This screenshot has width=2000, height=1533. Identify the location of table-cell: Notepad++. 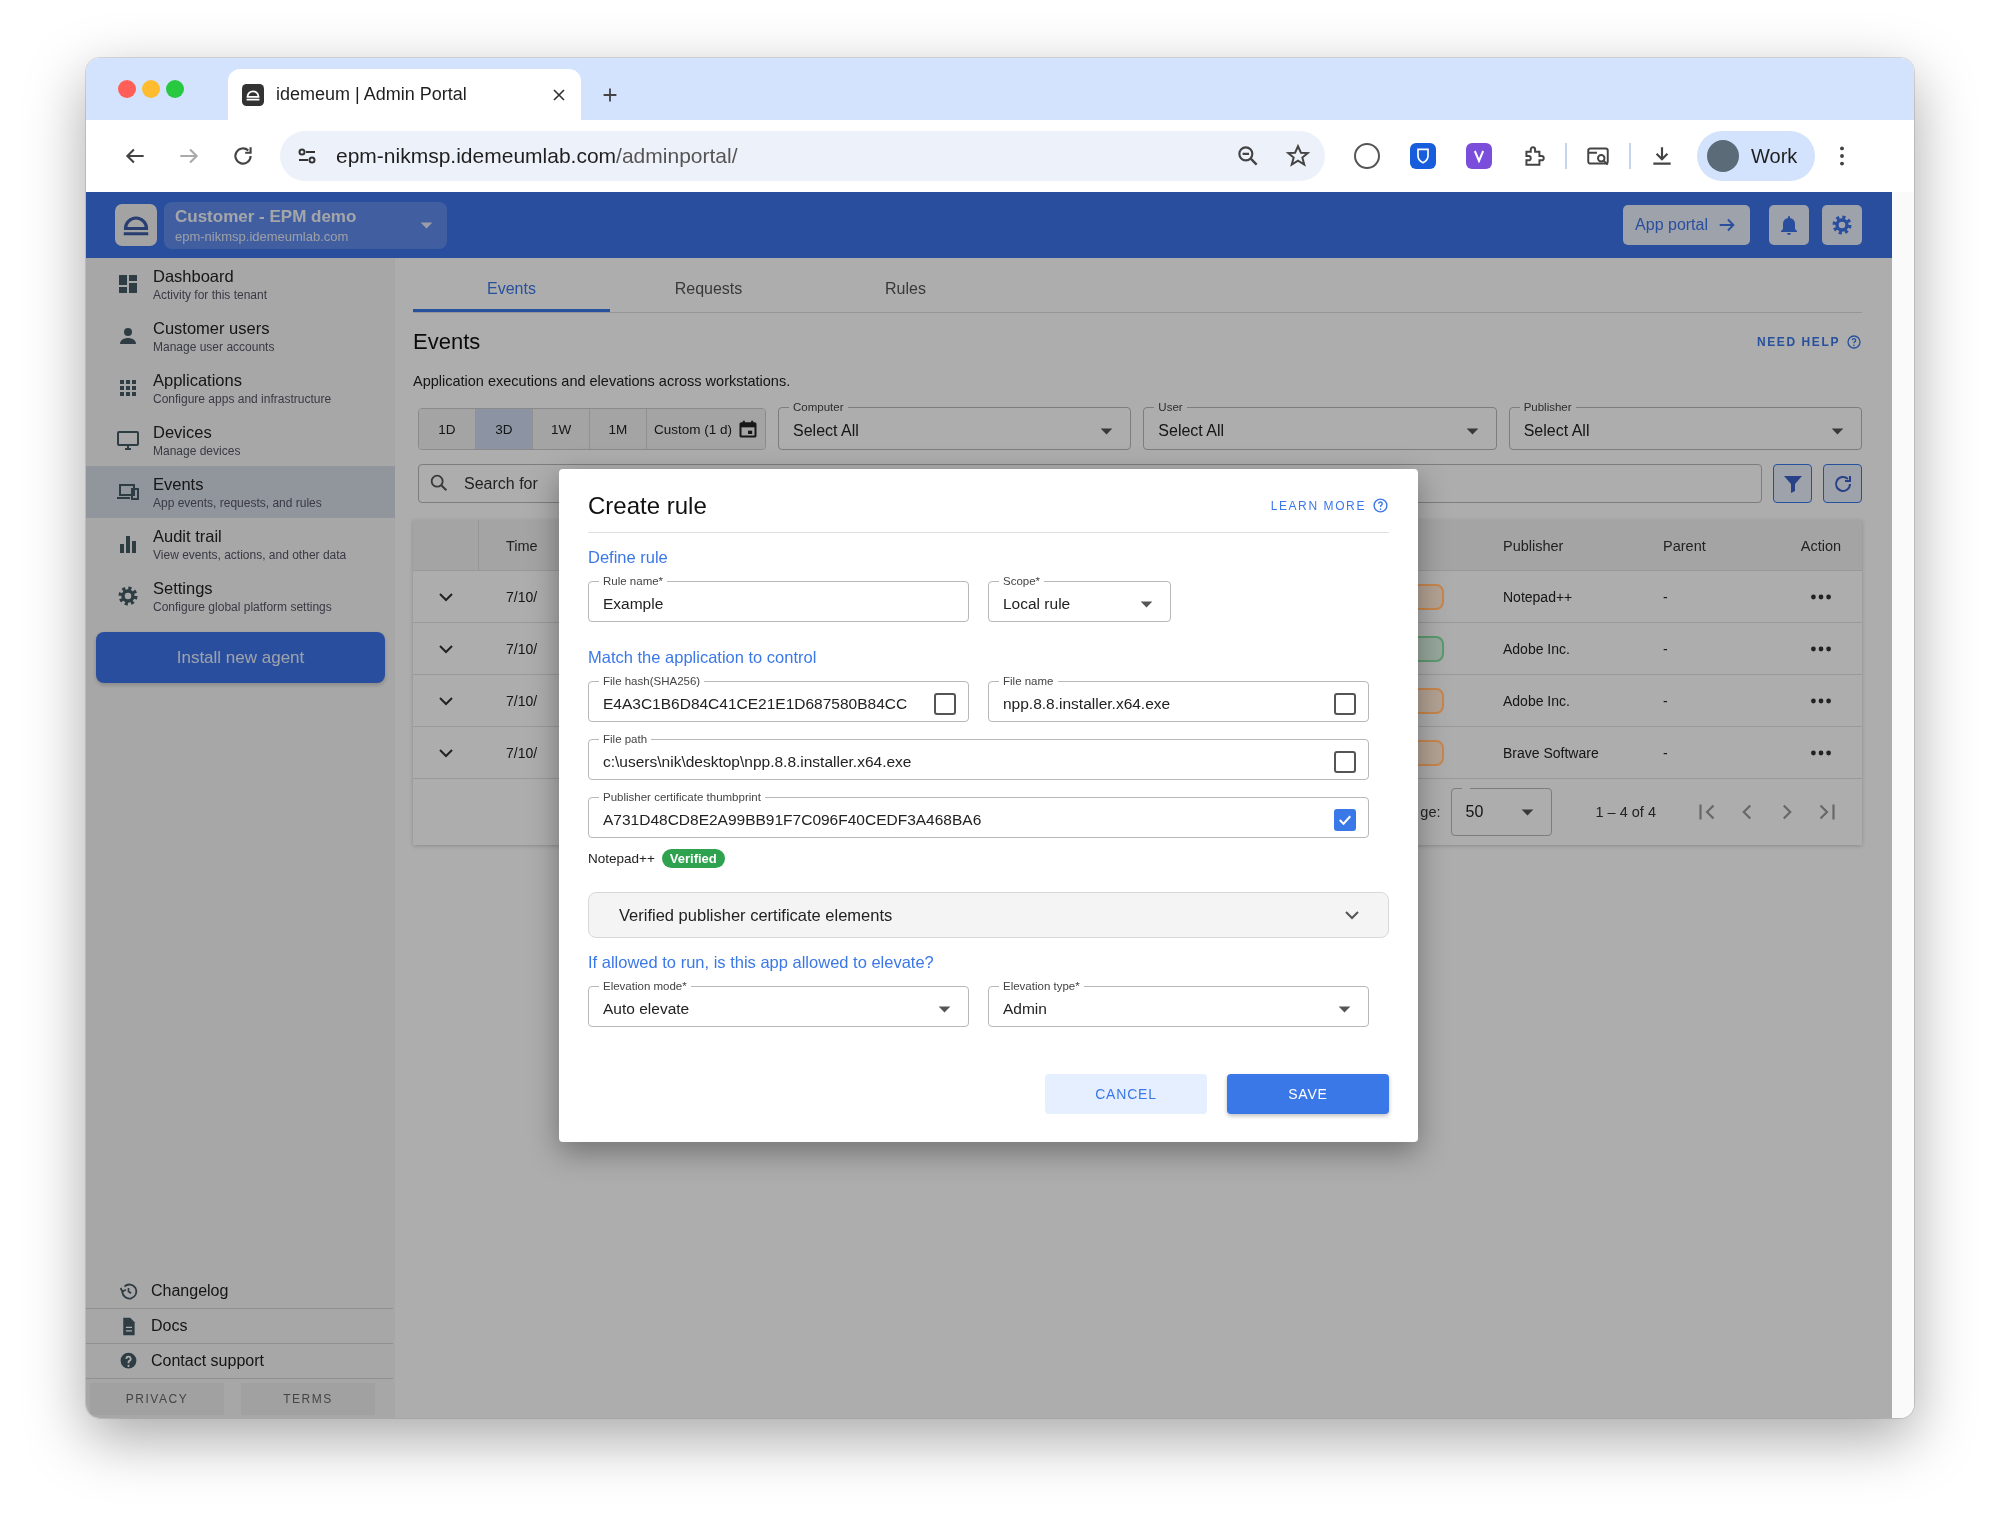
(1538, 596).